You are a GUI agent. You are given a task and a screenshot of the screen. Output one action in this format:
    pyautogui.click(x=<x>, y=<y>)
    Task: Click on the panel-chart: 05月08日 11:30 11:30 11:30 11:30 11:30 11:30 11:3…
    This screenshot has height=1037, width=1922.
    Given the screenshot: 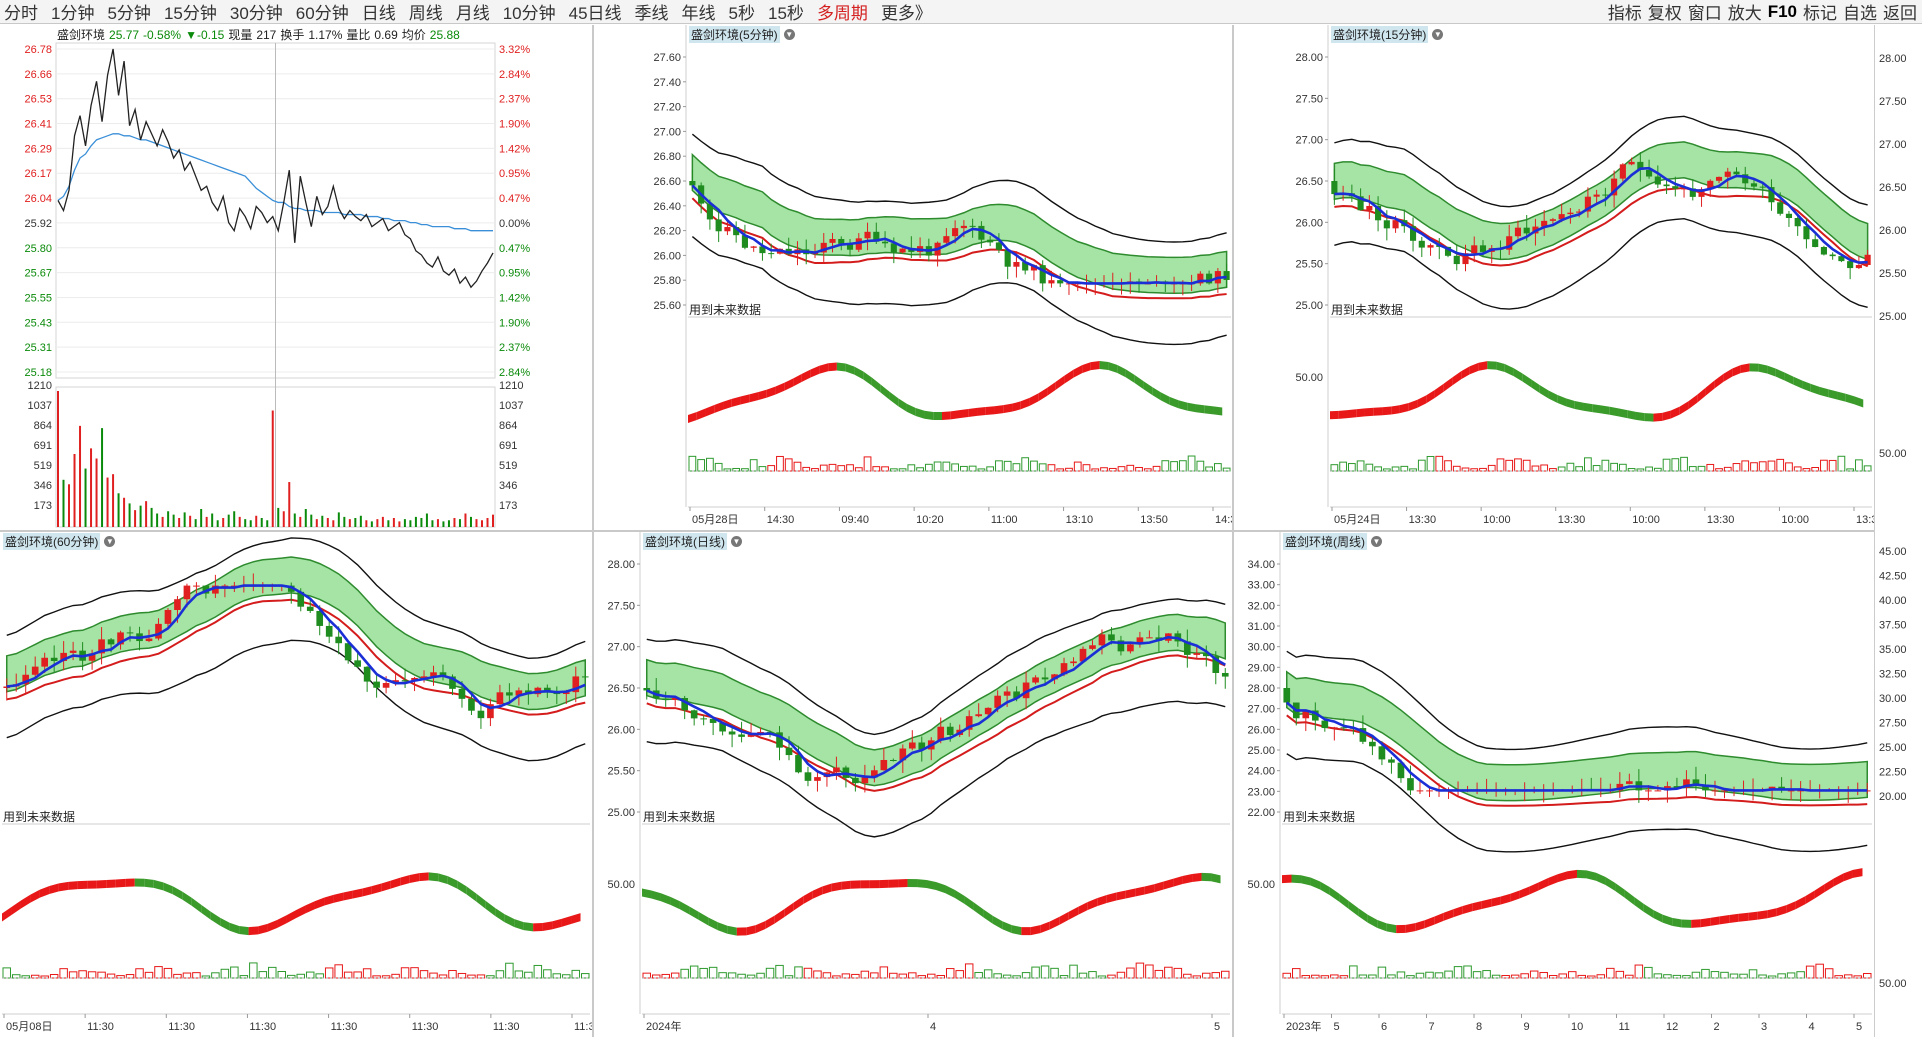 What is the action you would take?
    pyautogui.click(x=296, y=784)
    